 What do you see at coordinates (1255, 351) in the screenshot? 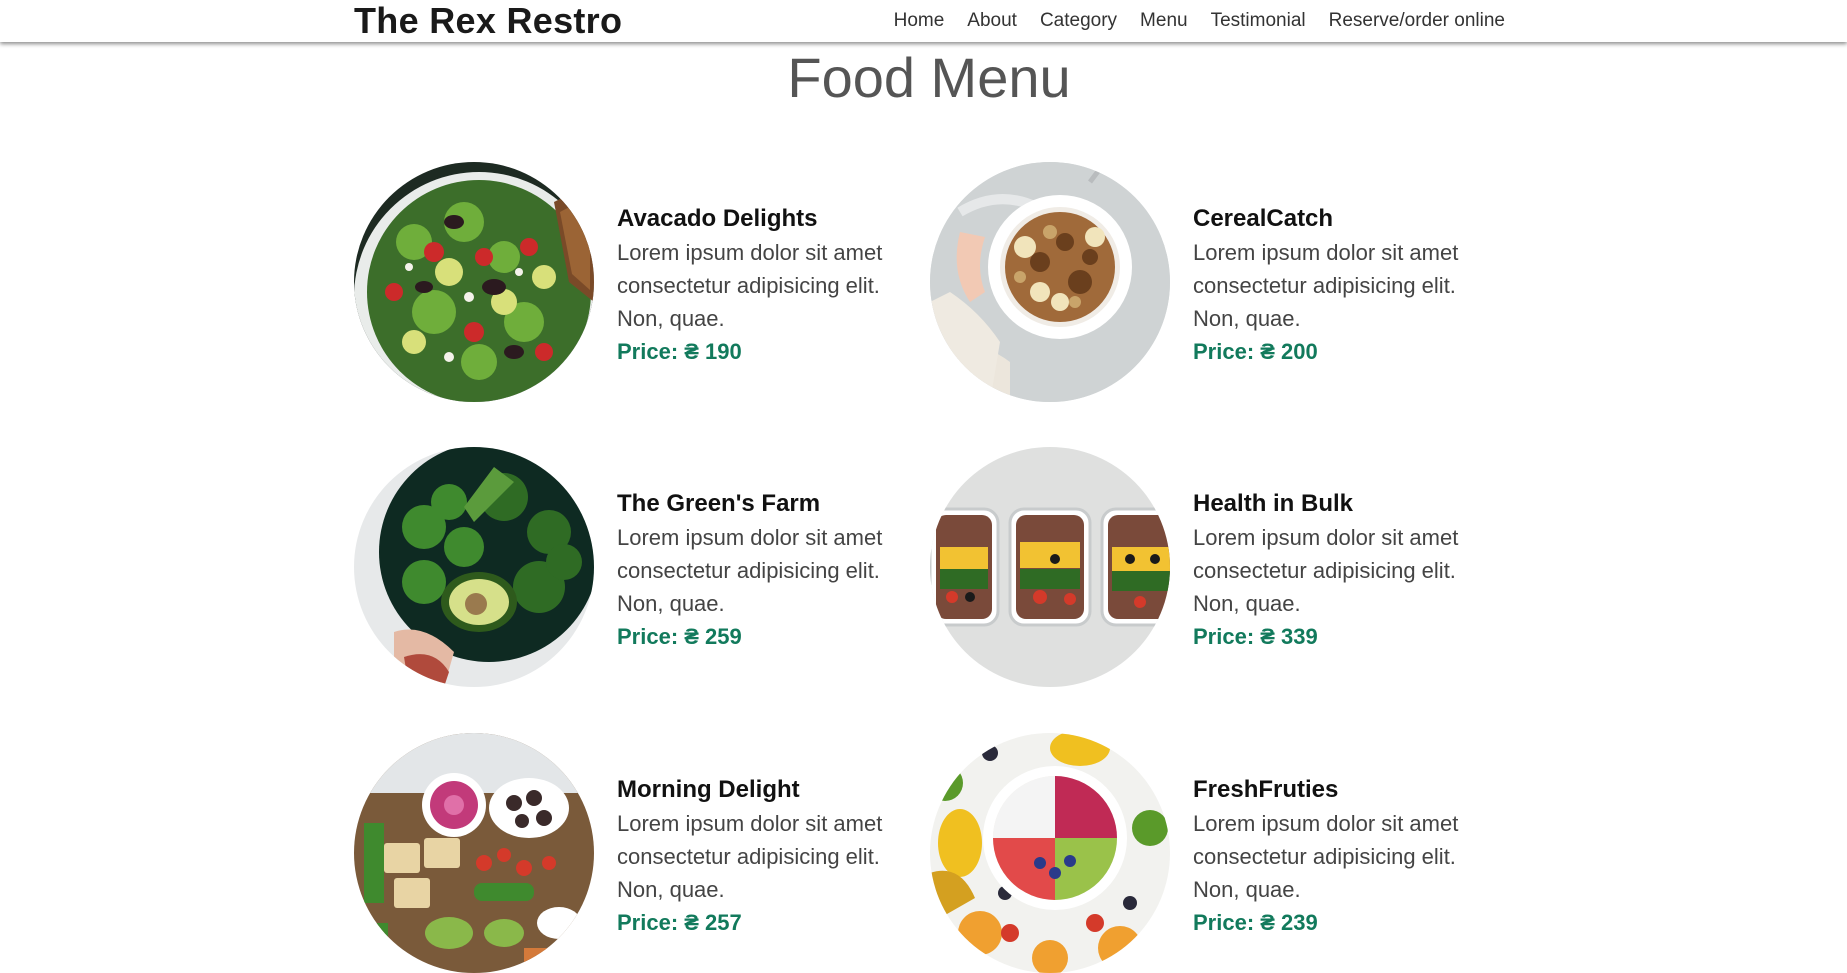
I see `item-price: Price: ₴ 200` at bounding box center [1255, 351].